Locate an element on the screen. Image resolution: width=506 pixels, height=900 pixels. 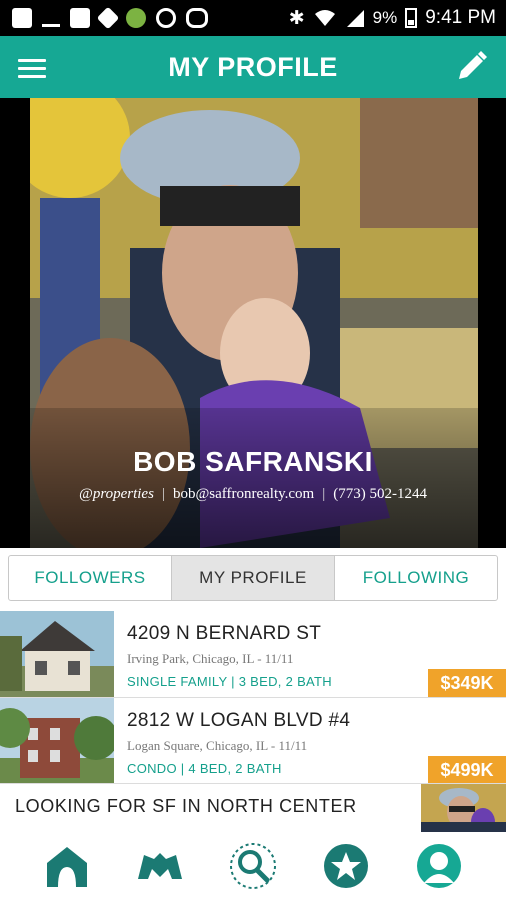
tab-followers: FOLLOWERS is located at coordinates (90, 578).